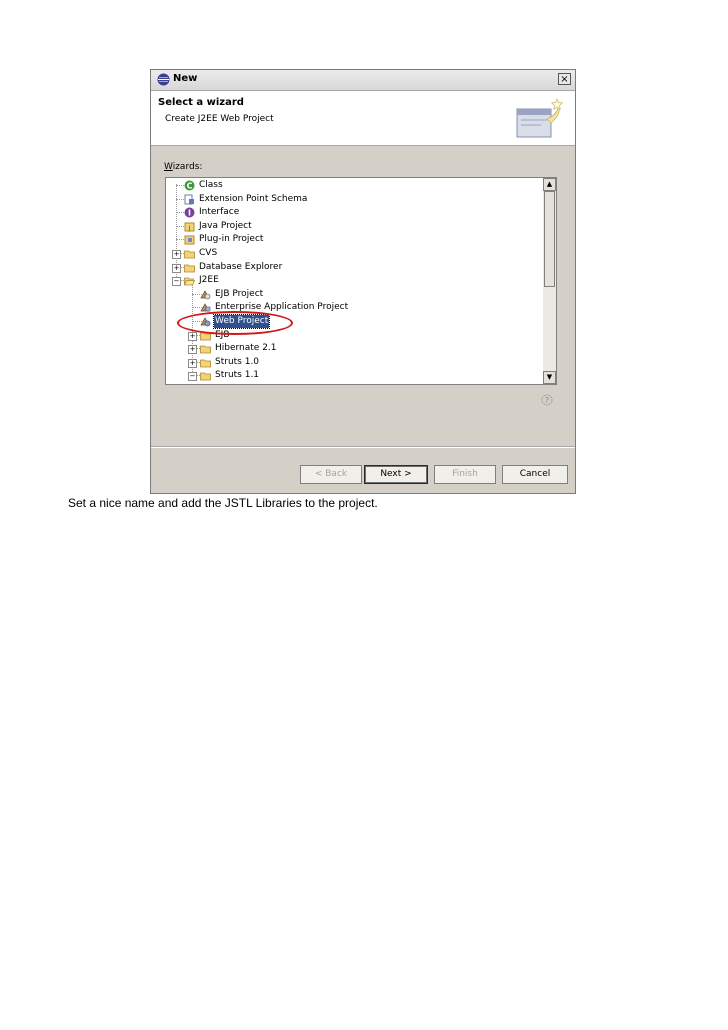 The image size is (728, 1030). I want to click on tree-item-label: Struts 1.0, so click(237, 361).